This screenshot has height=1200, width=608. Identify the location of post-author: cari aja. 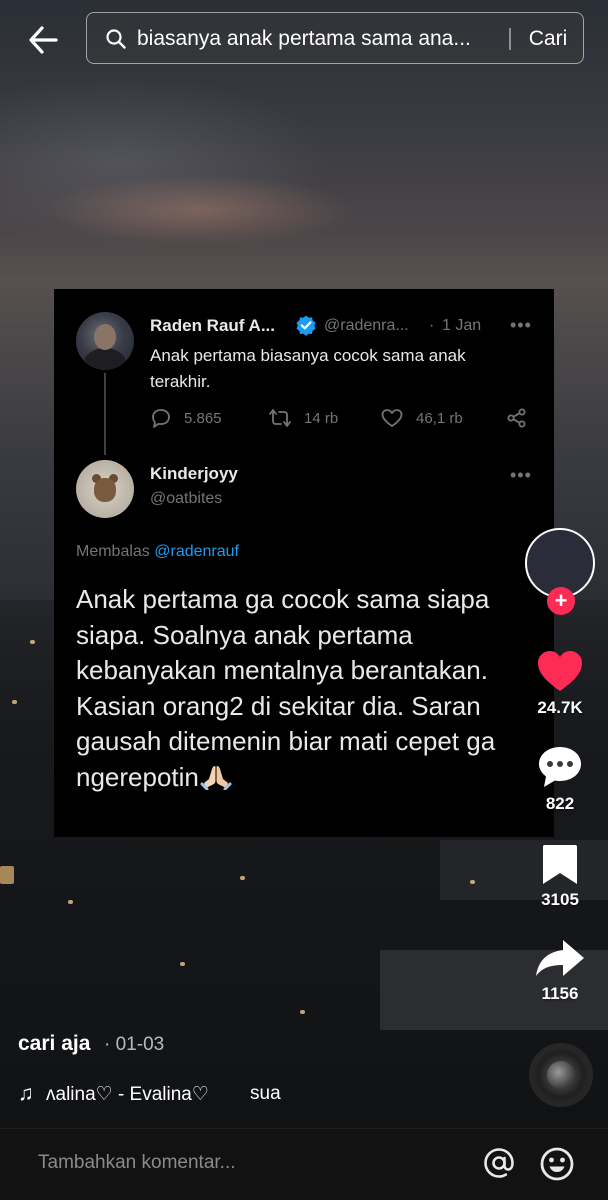
(54, 1044).